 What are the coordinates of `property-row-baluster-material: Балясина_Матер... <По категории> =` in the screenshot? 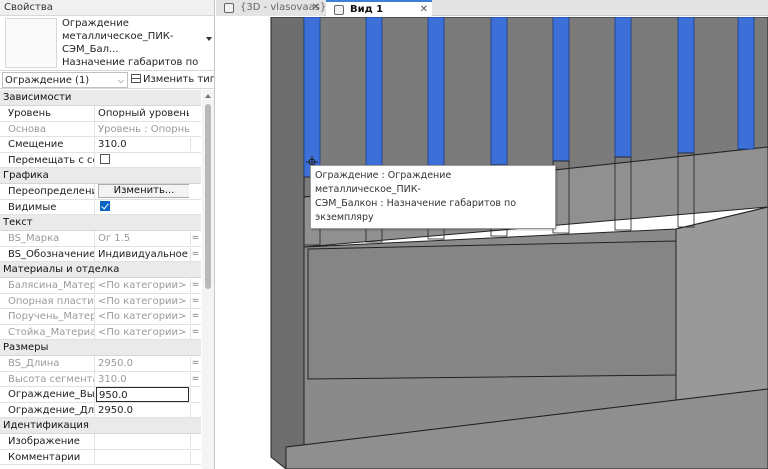 It's located at (100, 286).